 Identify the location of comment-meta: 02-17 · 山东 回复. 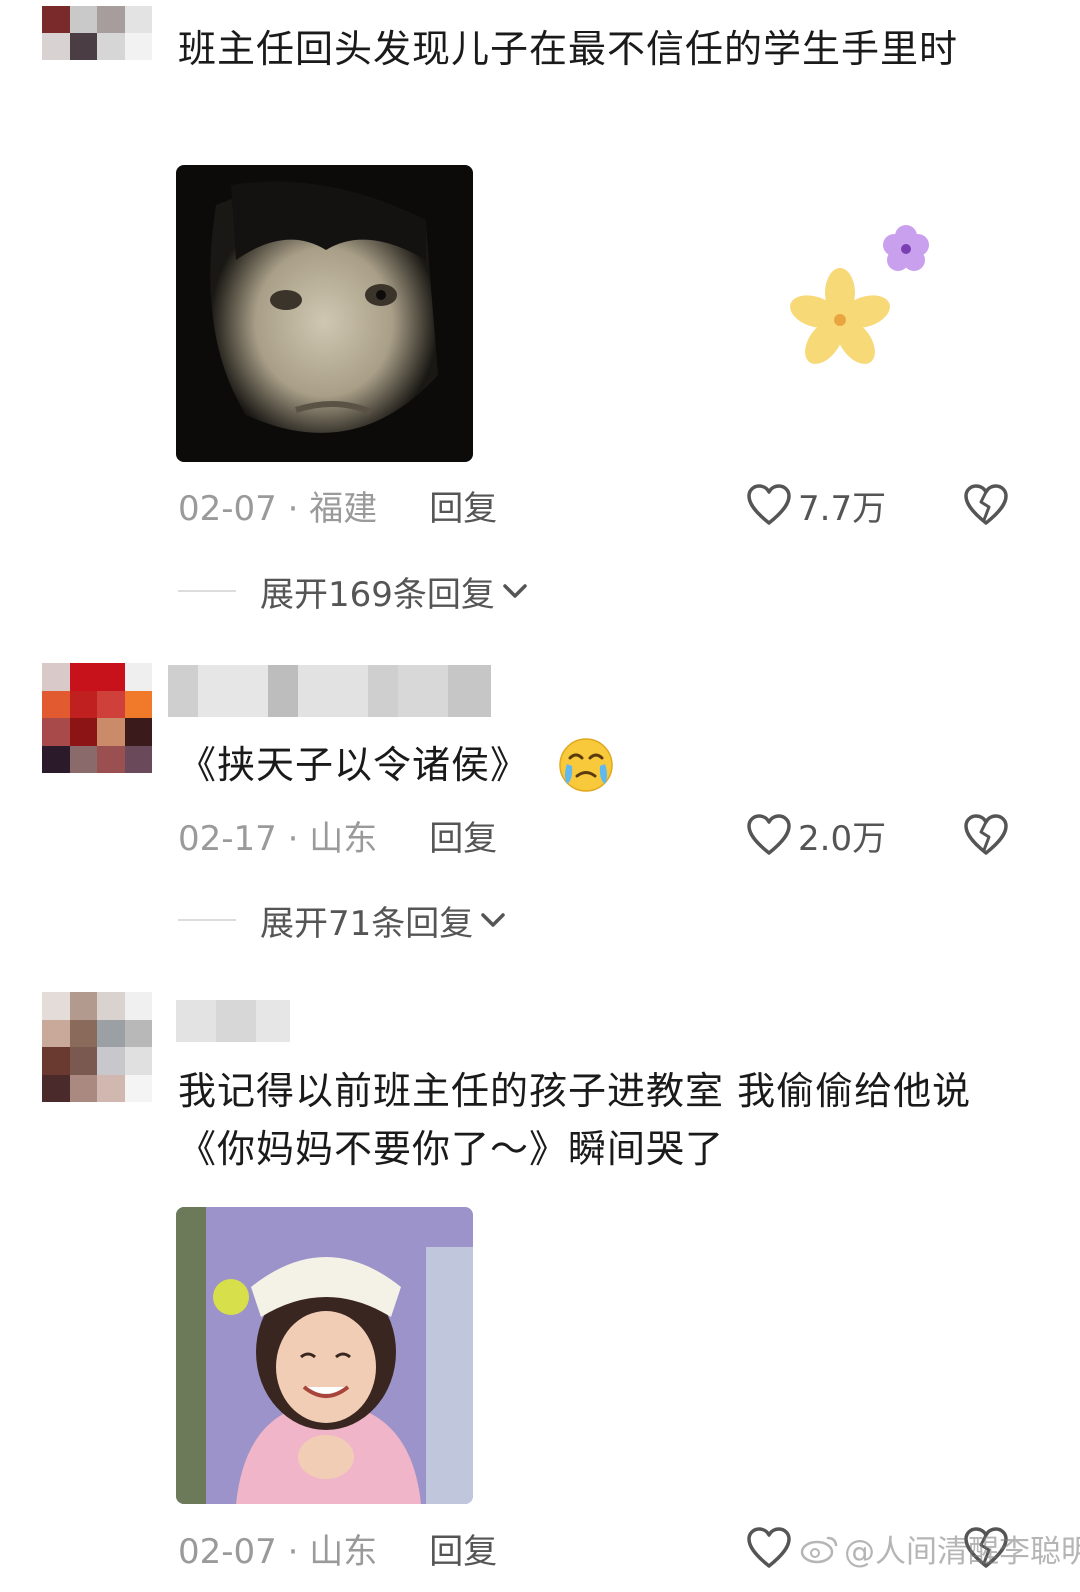
(337, 835).